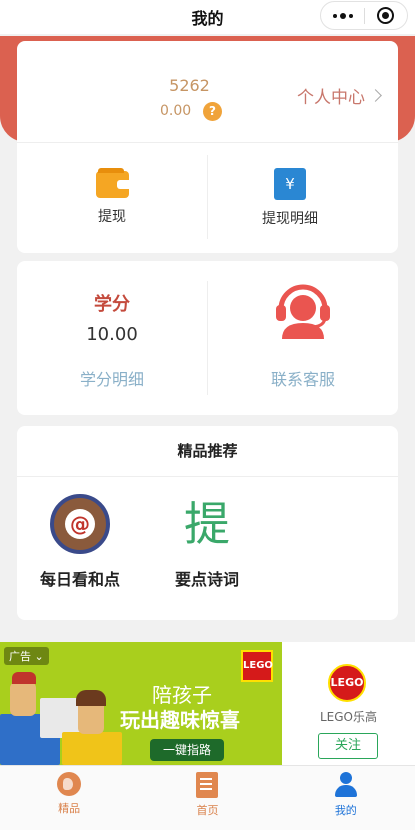 This screenshot has width=415, height=830. Describe the element at coordinates (290, 219) in the screenshot. I see `withdraw-detail-label: 提现明细` at that location.